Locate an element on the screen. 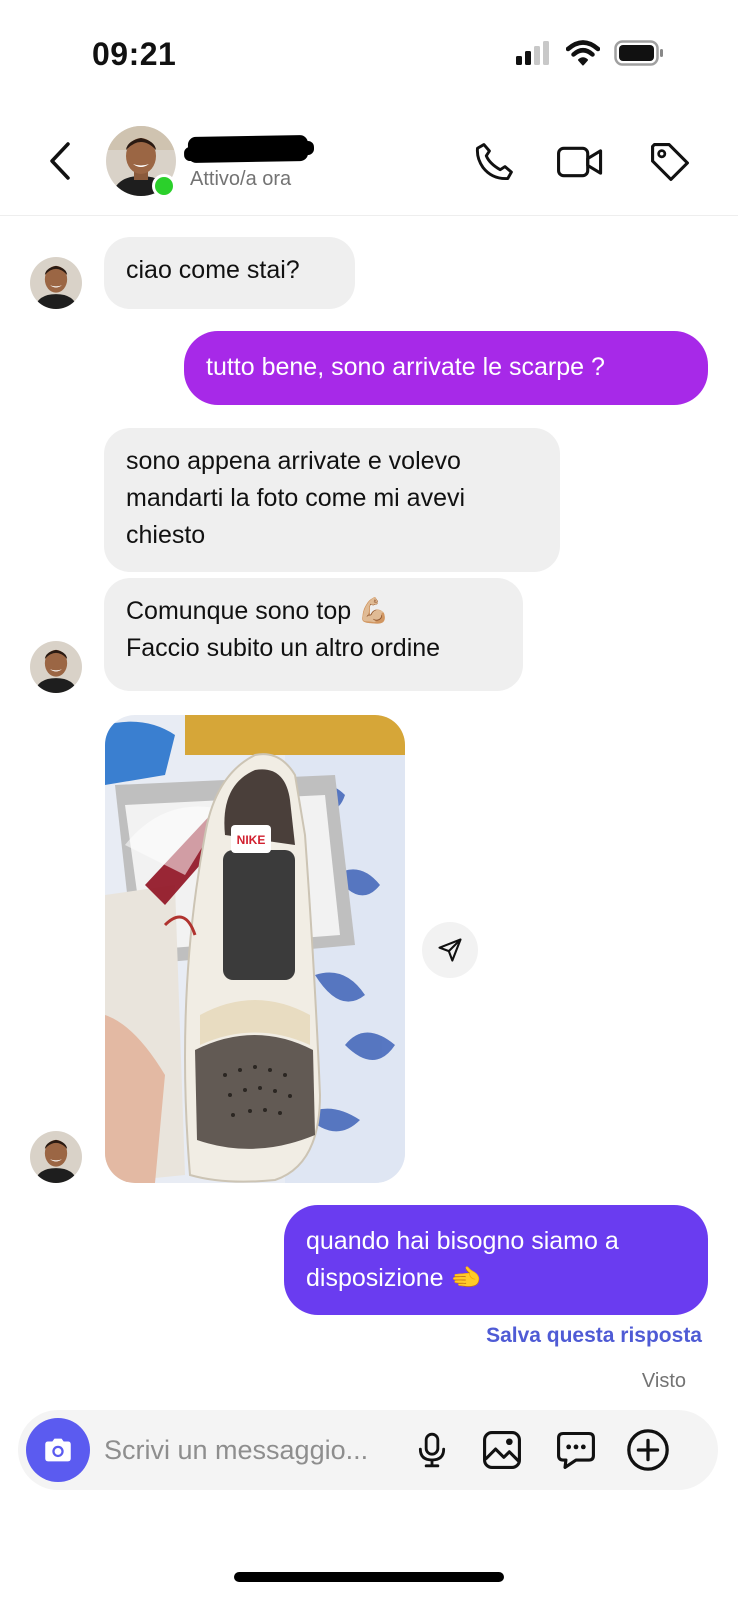  message-incoming: ciao come stai? is located at coordinates (229, 273).